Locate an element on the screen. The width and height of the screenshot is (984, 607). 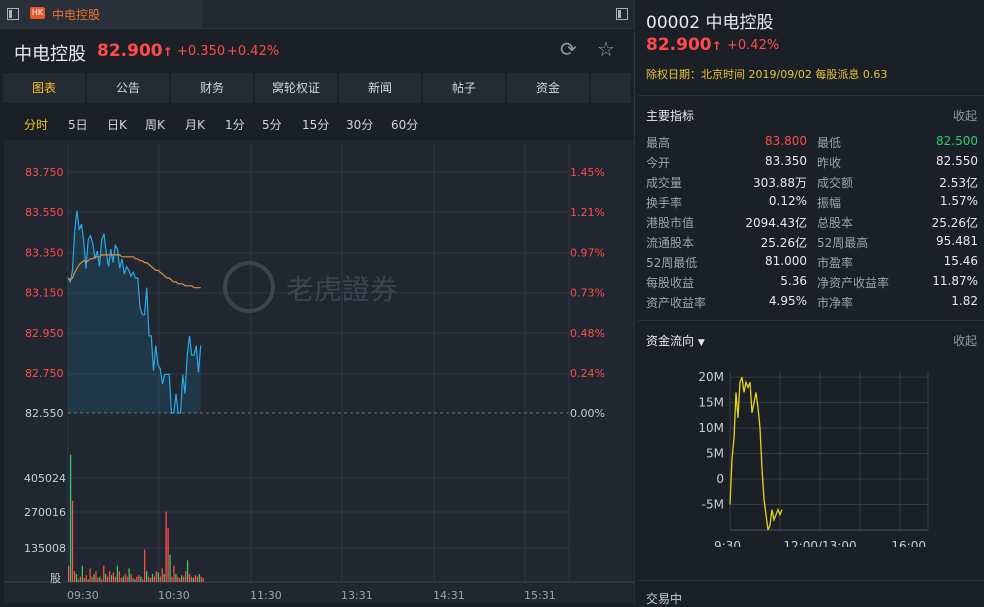
price-tick-label: 83.750 is located at coordinates (44, 172).